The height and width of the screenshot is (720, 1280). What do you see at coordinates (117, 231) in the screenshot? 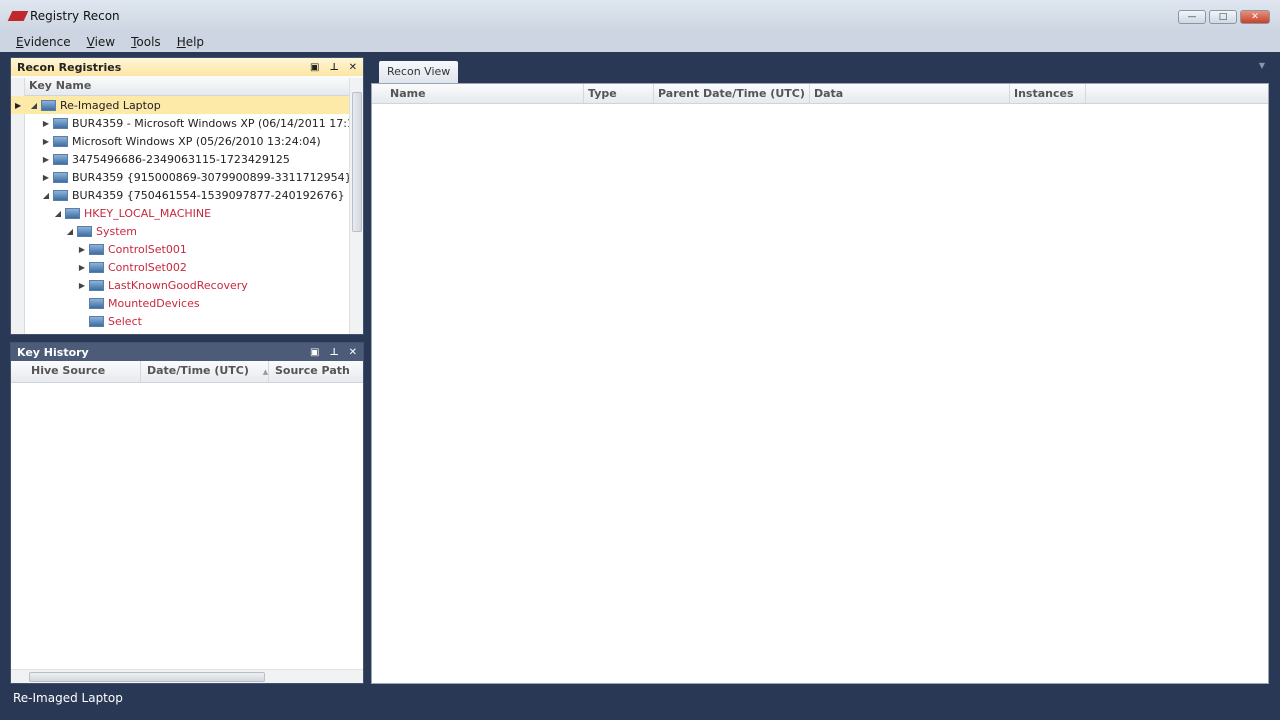
I see `tree-node-label: System` at bounding box center [117, 231].